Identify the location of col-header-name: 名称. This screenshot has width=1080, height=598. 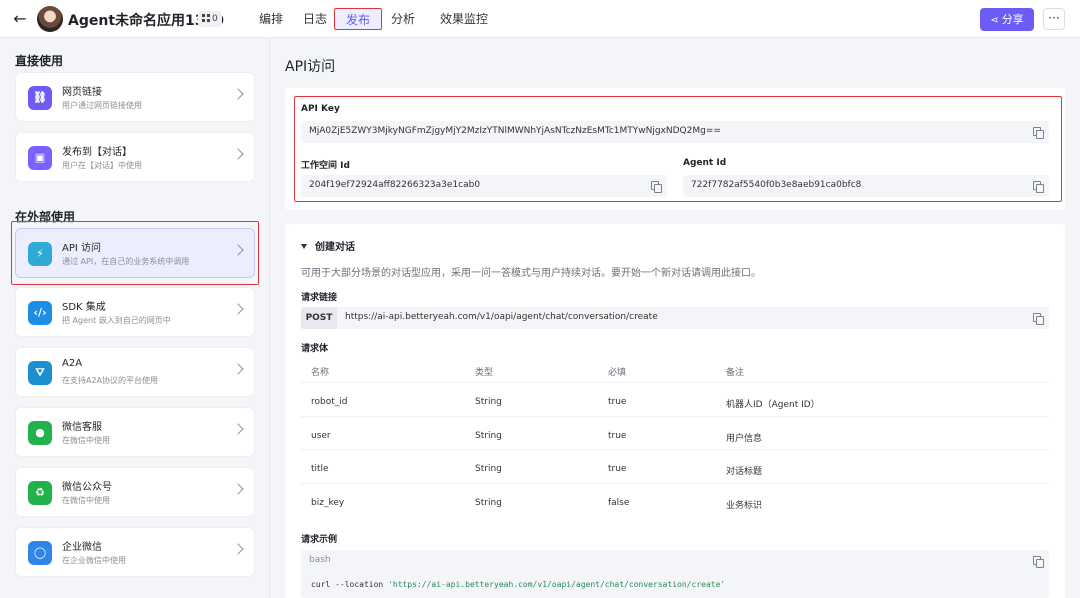
(320, 373).